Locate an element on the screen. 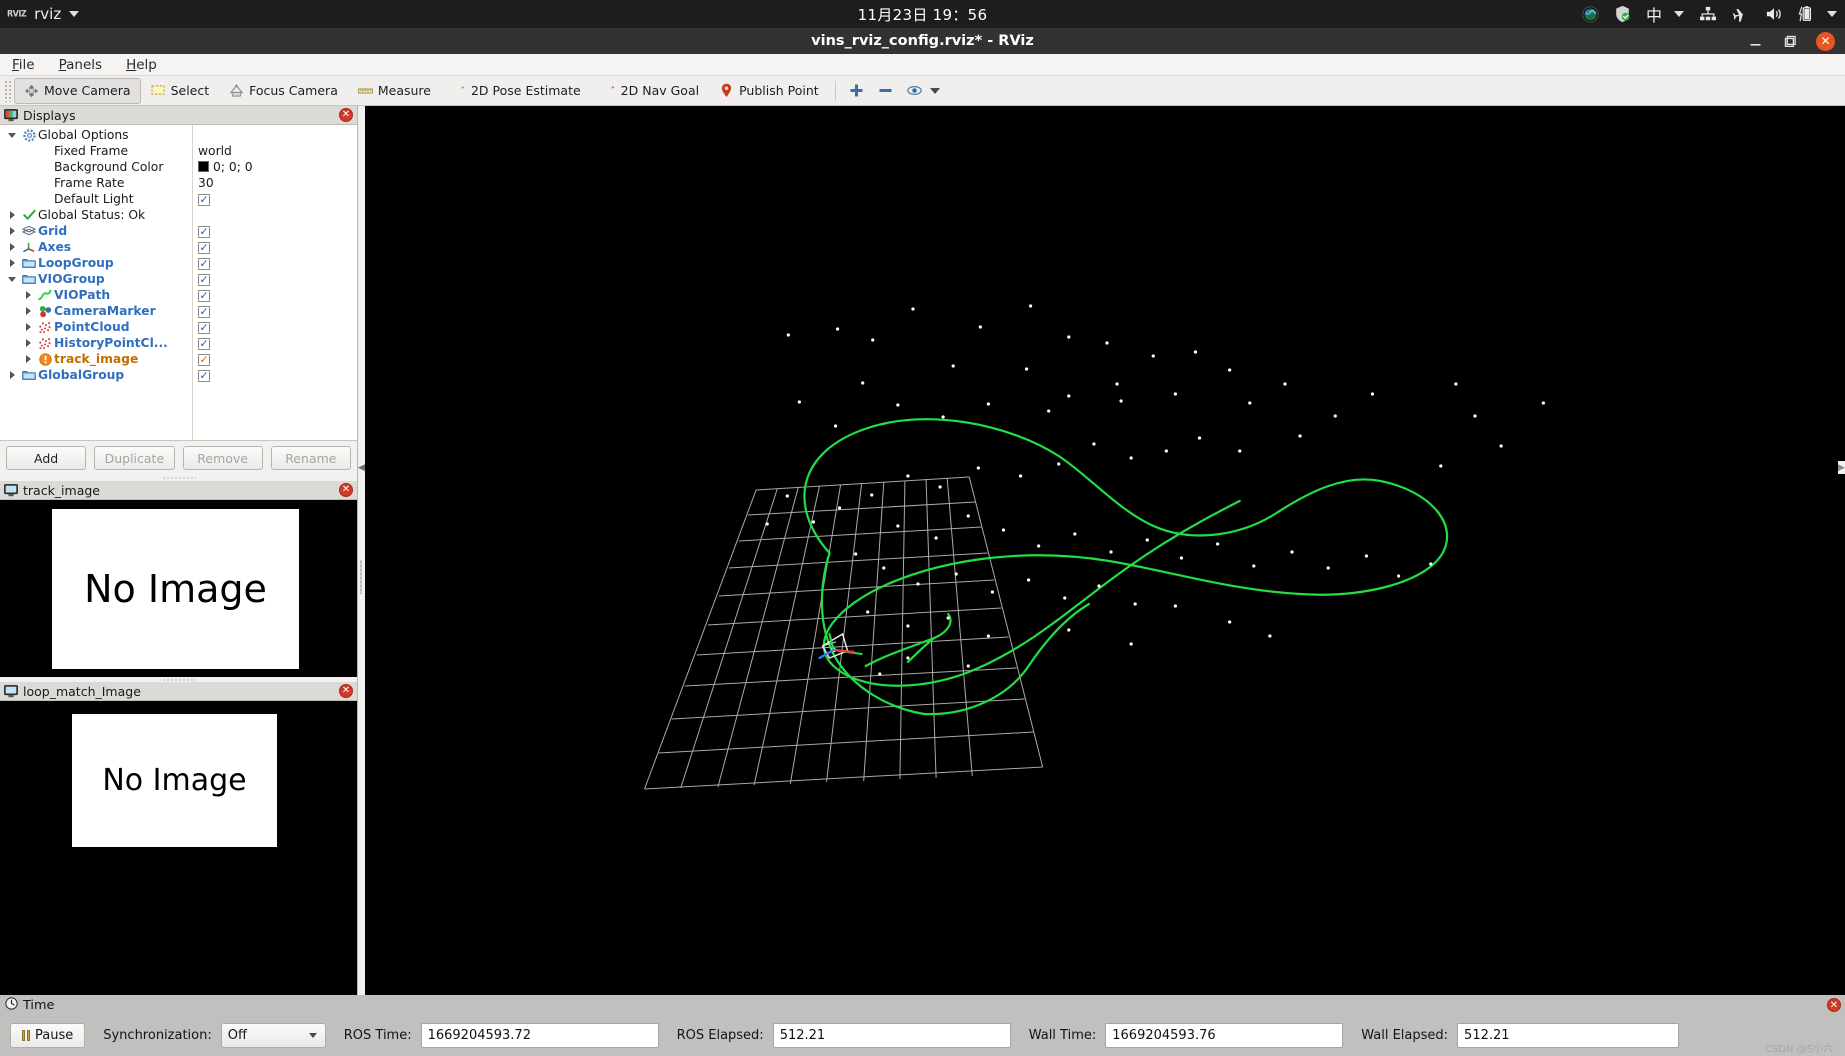 Image resolution: width=1845 pixels, height=1056 pixels. tree-item-track-image-checkbox: ✓ is located at coordinates (204, 359).